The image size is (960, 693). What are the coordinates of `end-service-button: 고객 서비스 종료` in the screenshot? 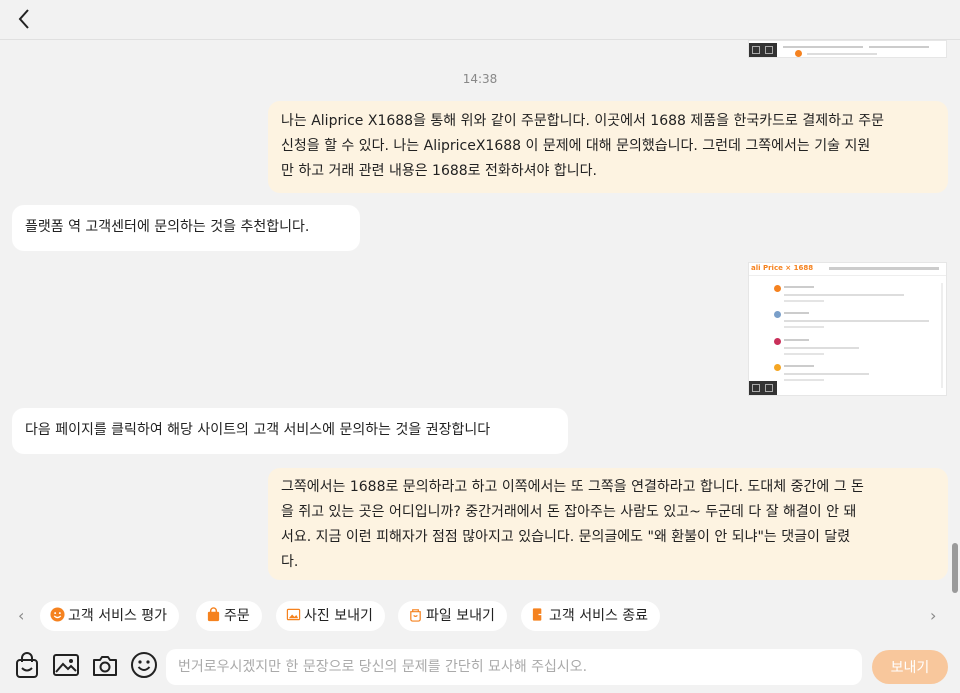 It's located at (591, 616).